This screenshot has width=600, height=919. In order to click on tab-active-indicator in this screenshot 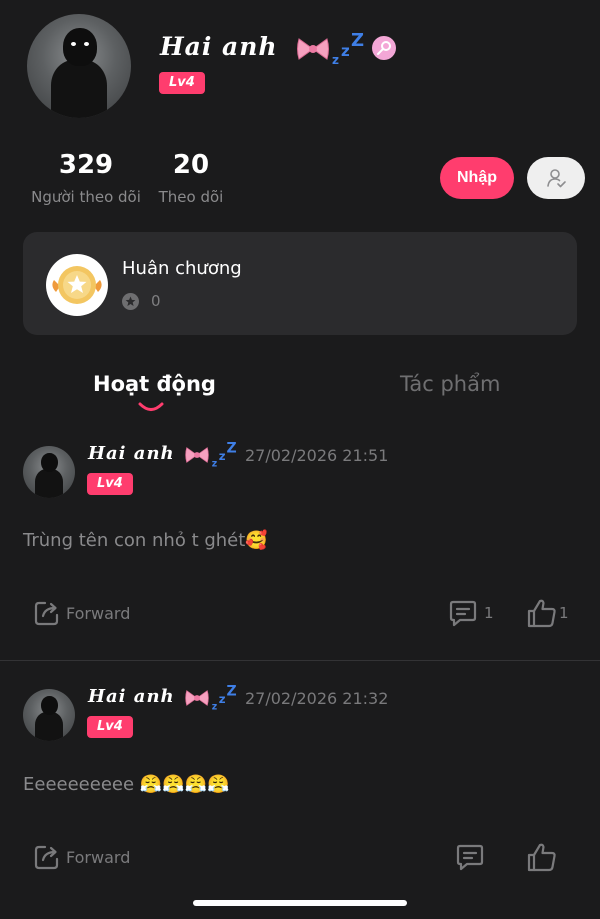, I will do `click(151, 406)`.